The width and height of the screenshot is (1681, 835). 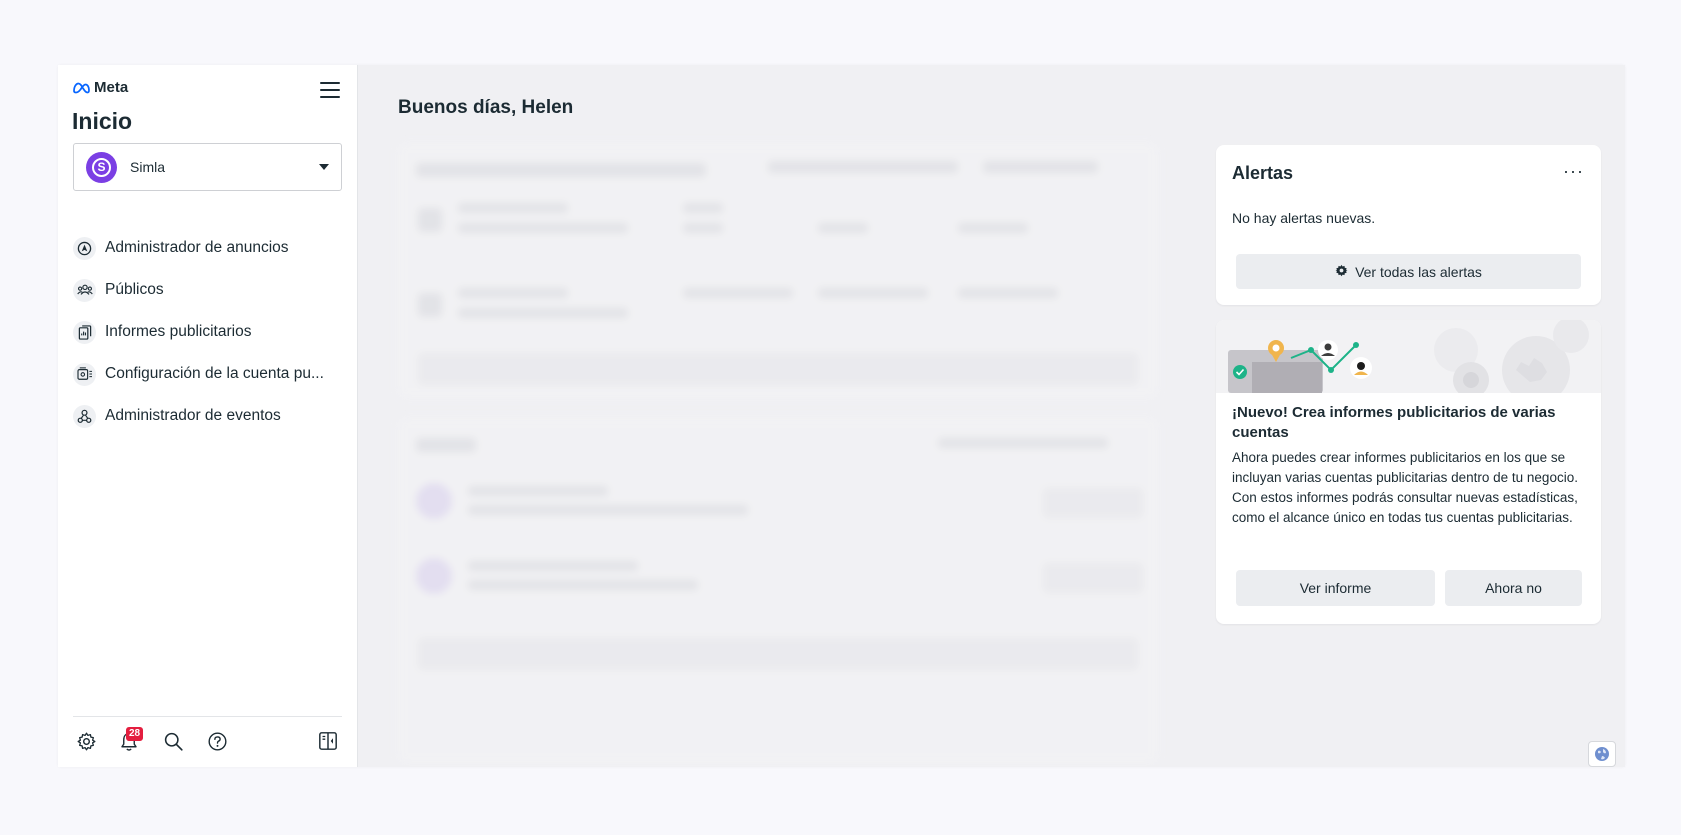 I want to click on ads-reporting-icon, so click(x=84, y=332).